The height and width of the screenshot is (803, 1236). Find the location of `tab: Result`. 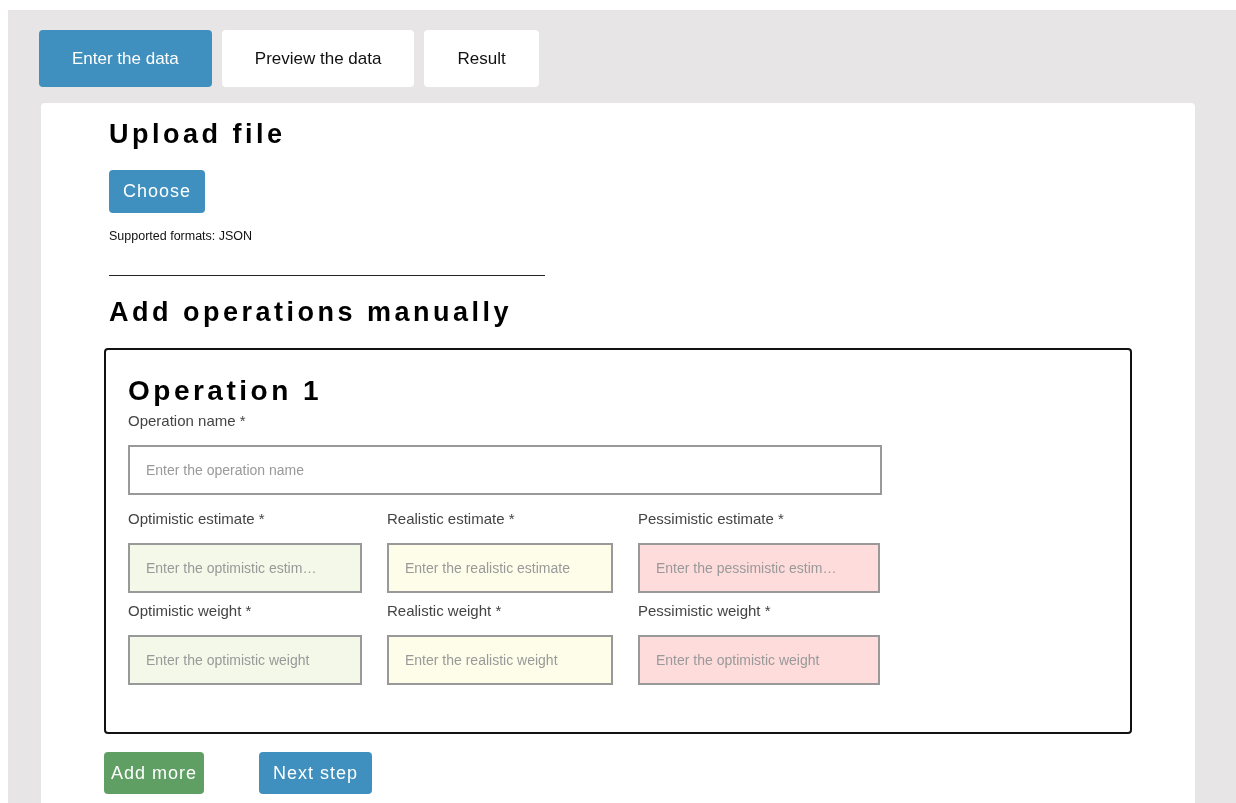

tab: Result is located at coordinates (481, 58).